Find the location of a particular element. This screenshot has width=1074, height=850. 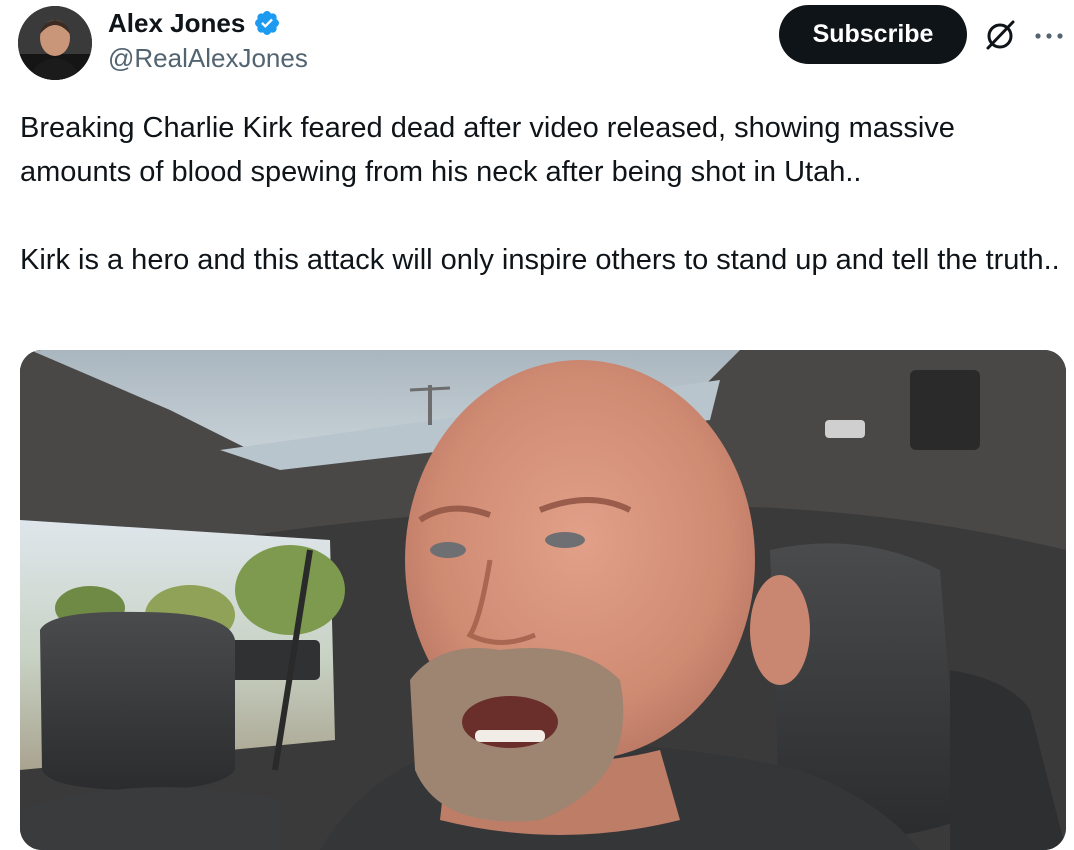

avatar-image is located at coordinates (55, 43).